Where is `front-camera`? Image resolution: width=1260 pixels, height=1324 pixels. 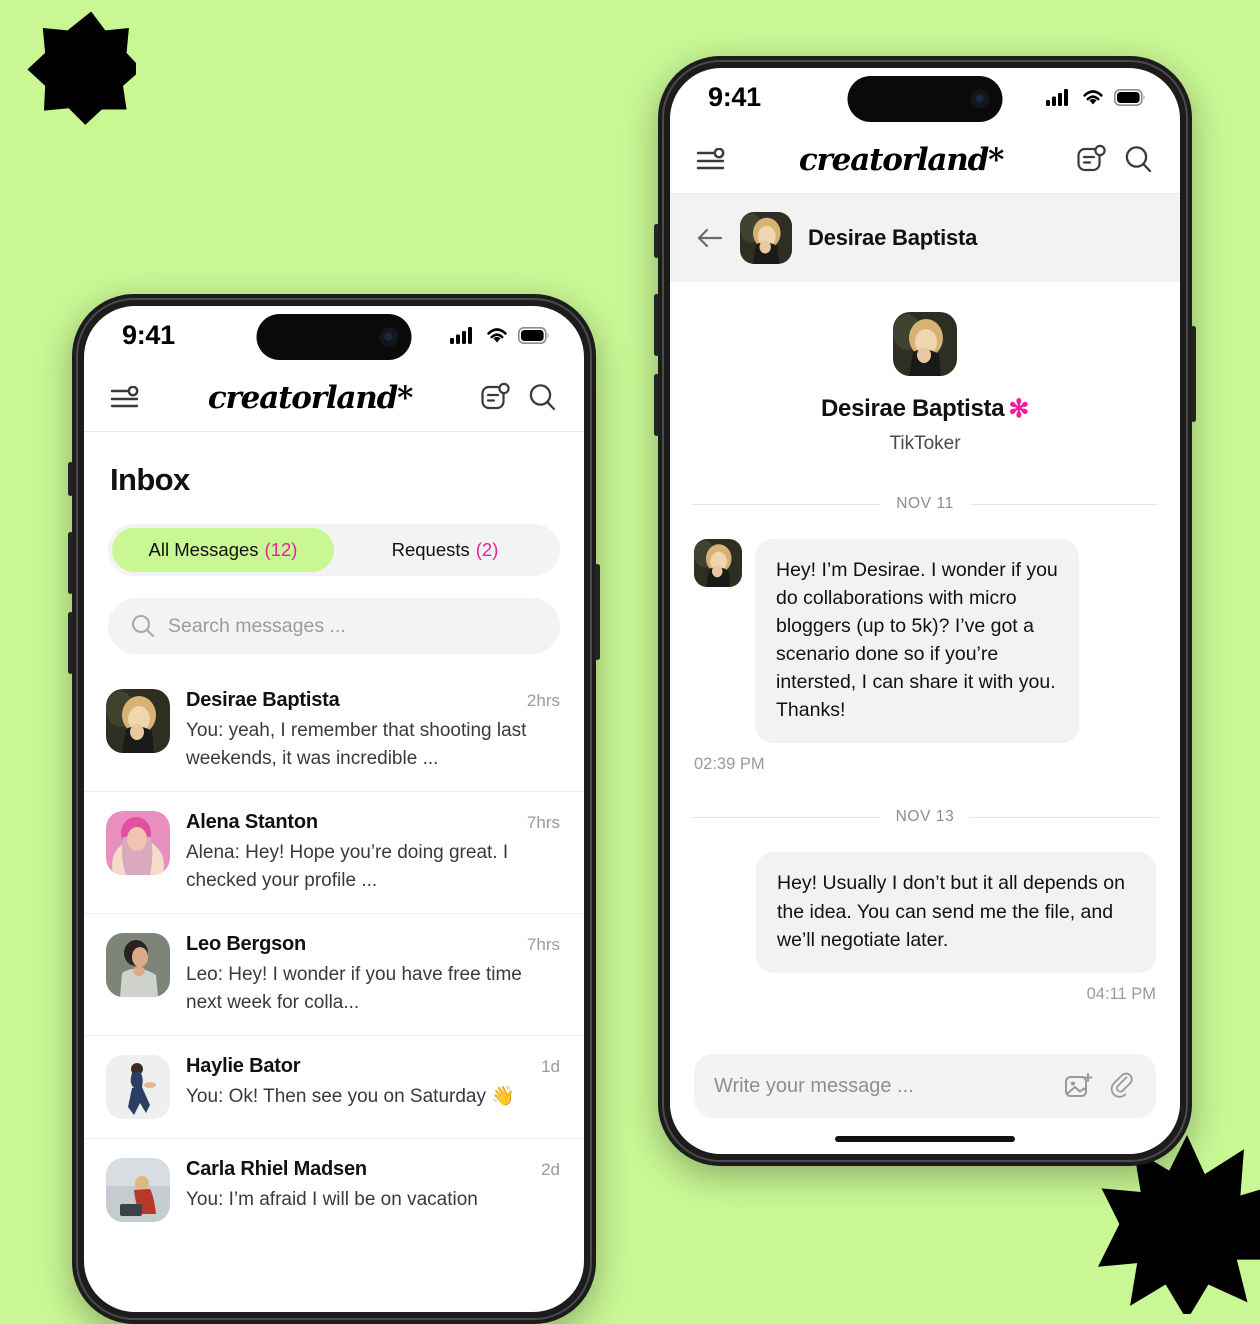 front-camera is located at coordinates (980, 99).